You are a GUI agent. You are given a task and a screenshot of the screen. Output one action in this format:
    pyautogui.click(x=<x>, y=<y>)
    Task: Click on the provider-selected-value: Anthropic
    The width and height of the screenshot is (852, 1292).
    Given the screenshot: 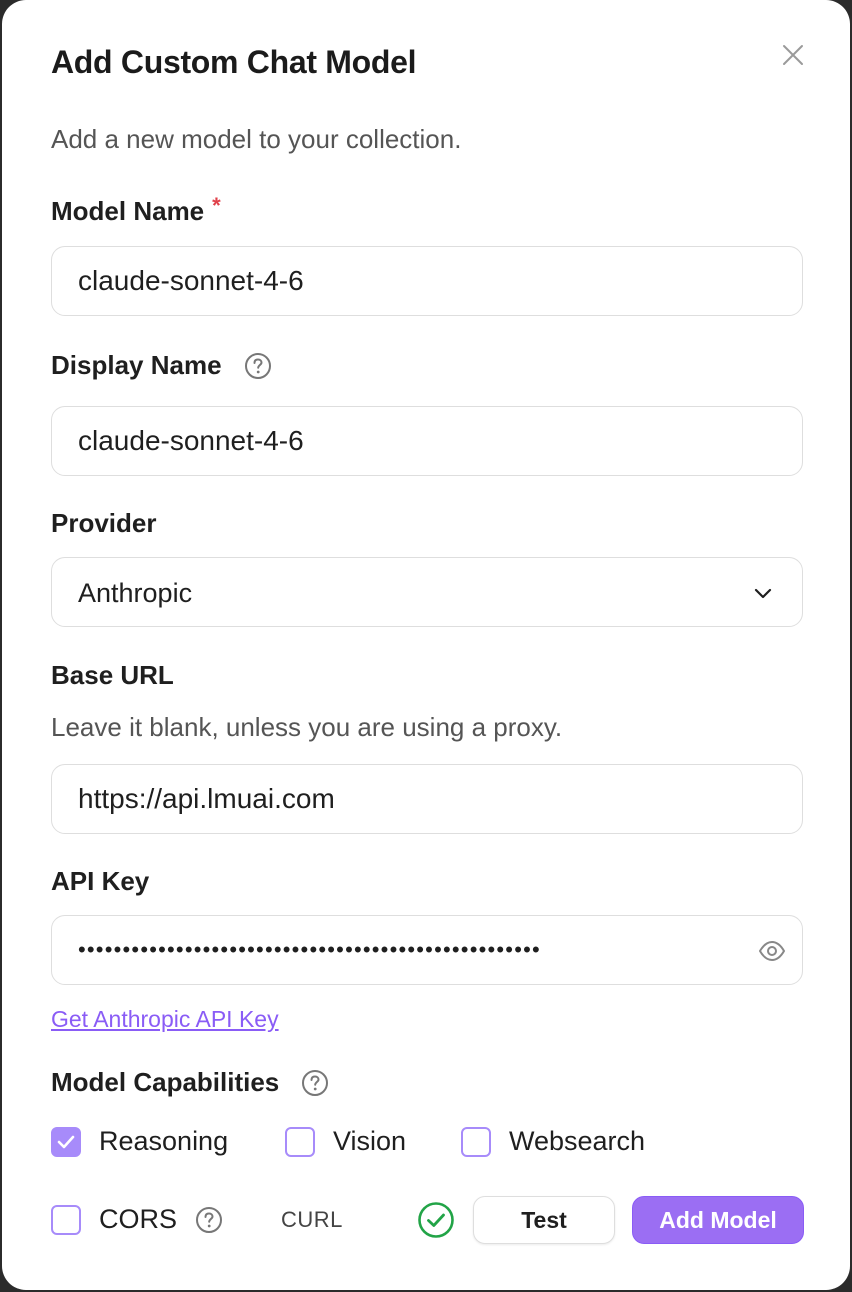 What is the action you would take?
    pyautogui.click(x=135, y=593)
    